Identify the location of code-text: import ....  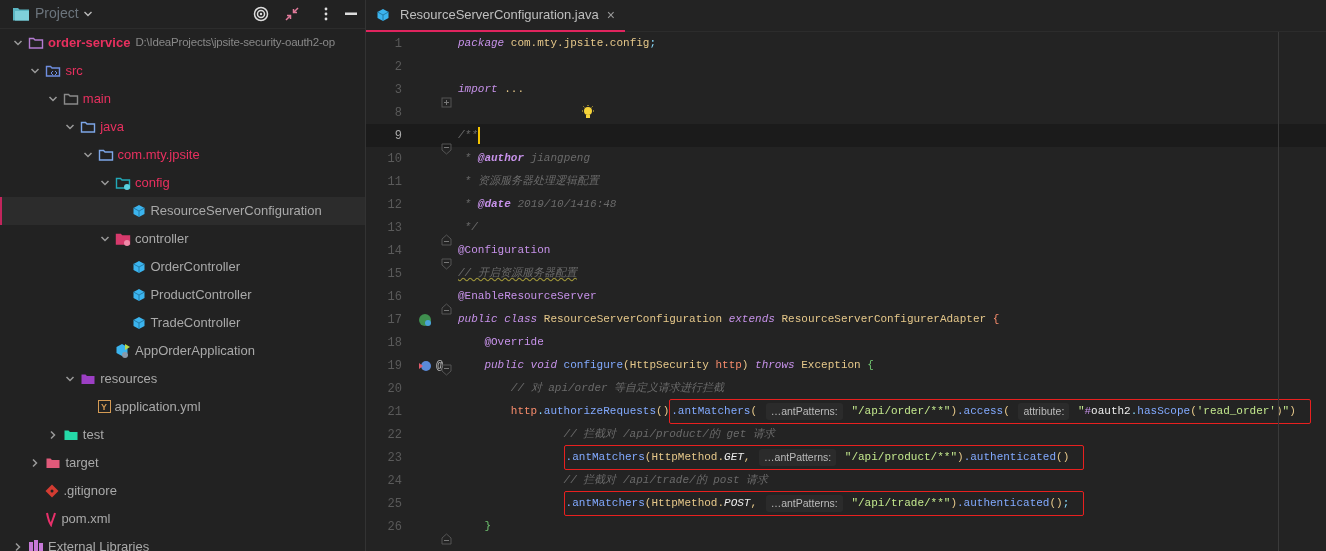
(491, 90).